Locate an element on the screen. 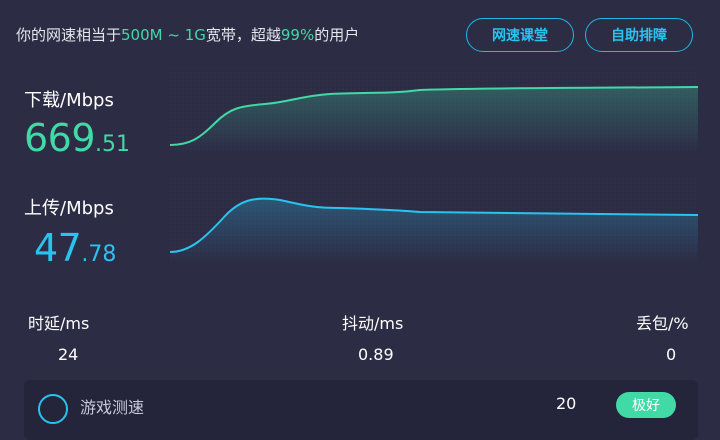  jitter-value: 0.89 is located at coordinates (376, 354).